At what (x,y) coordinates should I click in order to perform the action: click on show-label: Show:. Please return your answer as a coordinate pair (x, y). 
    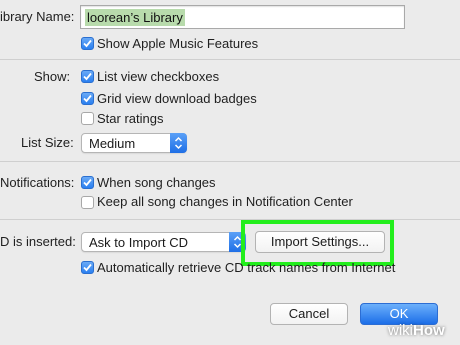
    Looking at the image, I should click on (52, 76).